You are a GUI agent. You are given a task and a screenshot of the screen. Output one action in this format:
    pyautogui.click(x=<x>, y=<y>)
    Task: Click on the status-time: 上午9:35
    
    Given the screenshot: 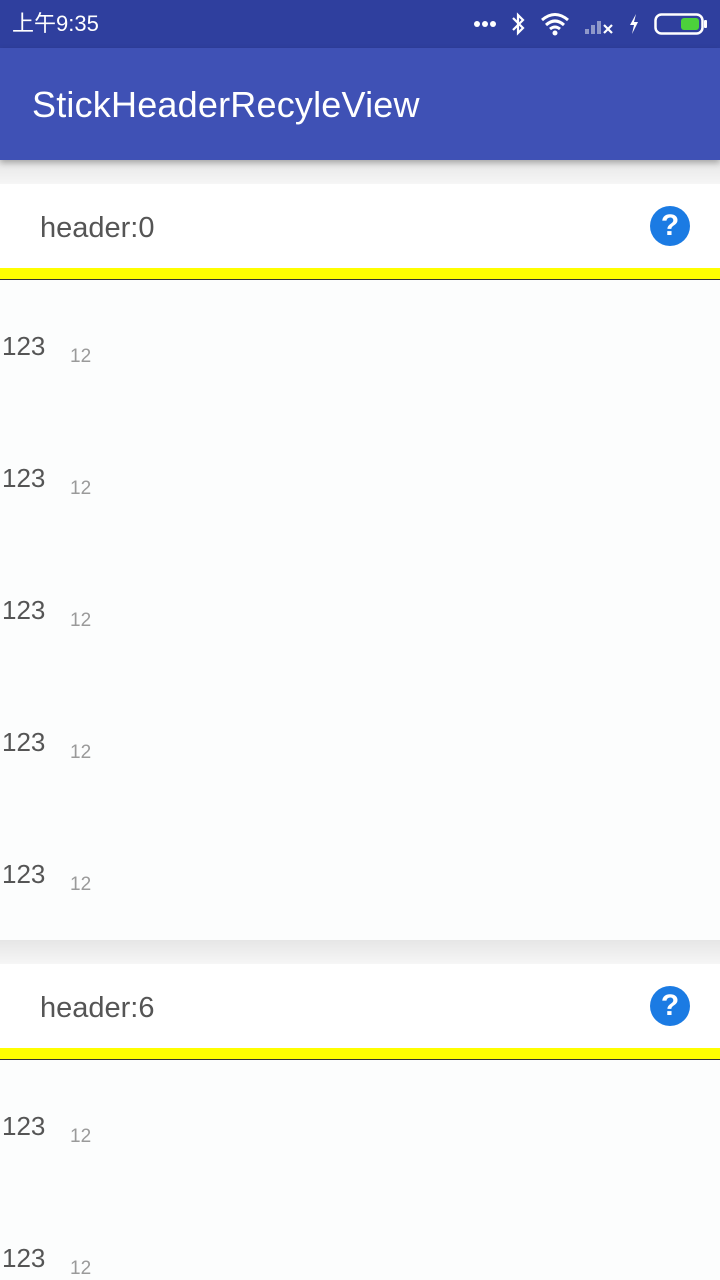 What is the action you would take?
    pyautogui.click(x=55, y=23)
    